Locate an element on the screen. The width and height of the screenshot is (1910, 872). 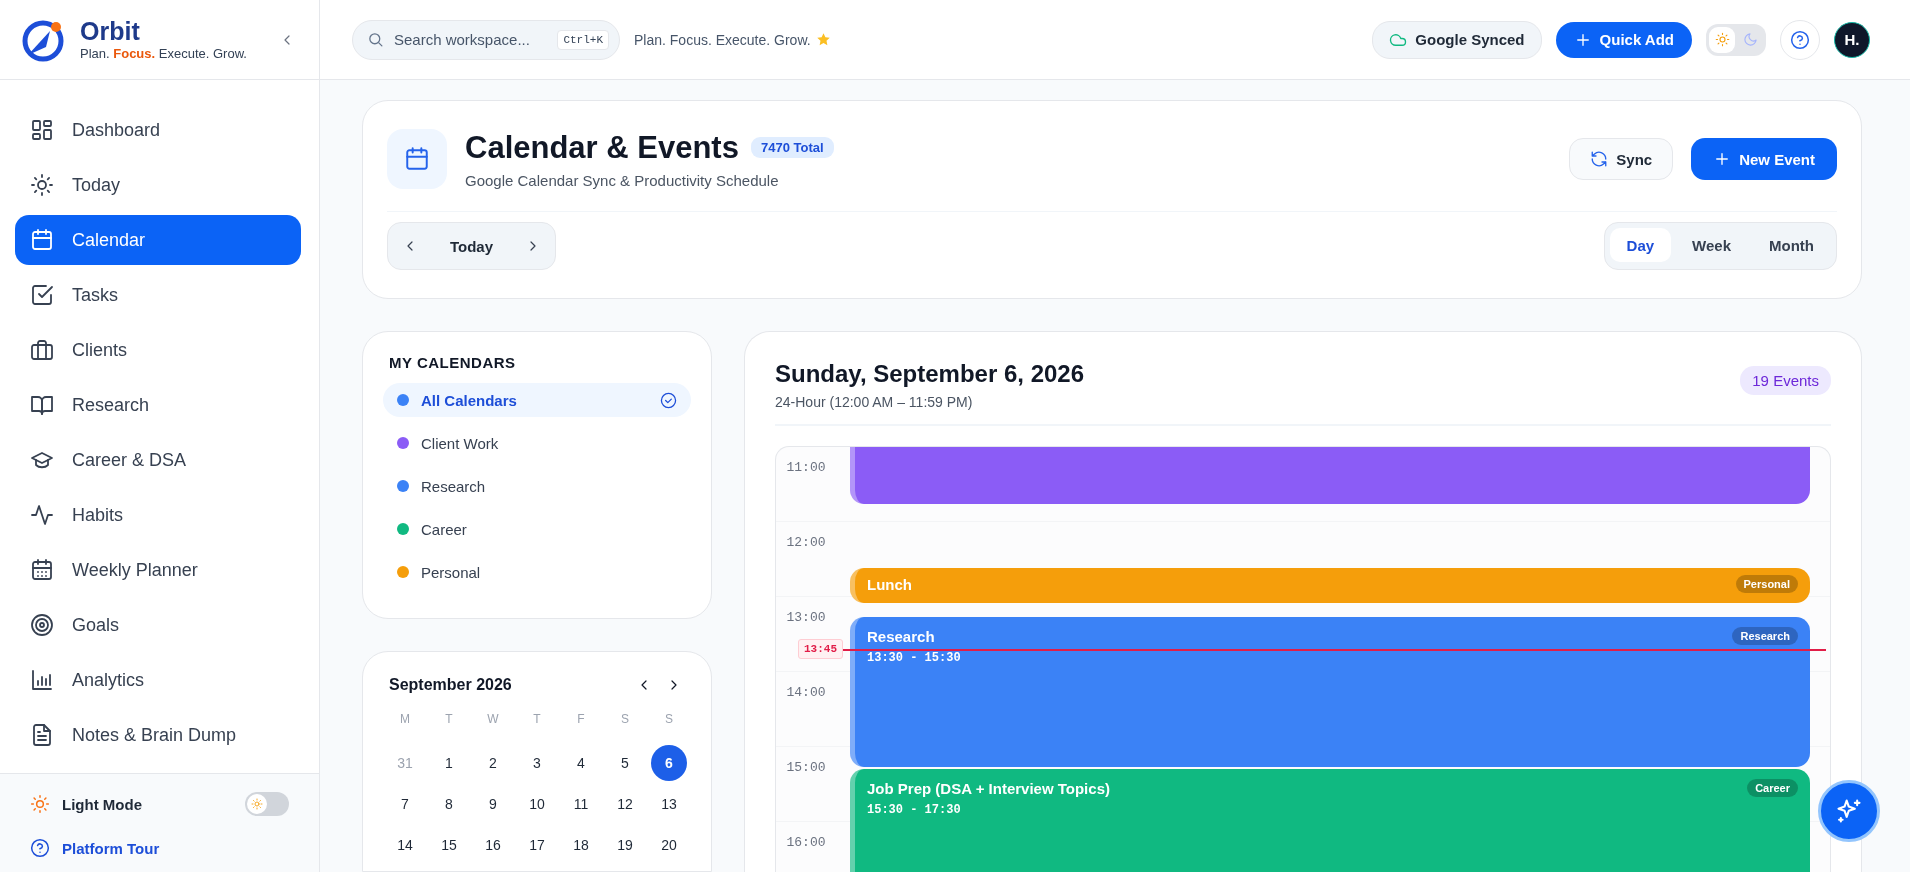
event-time: 13:30 - 15:30 is located at coordinates (914, 658).